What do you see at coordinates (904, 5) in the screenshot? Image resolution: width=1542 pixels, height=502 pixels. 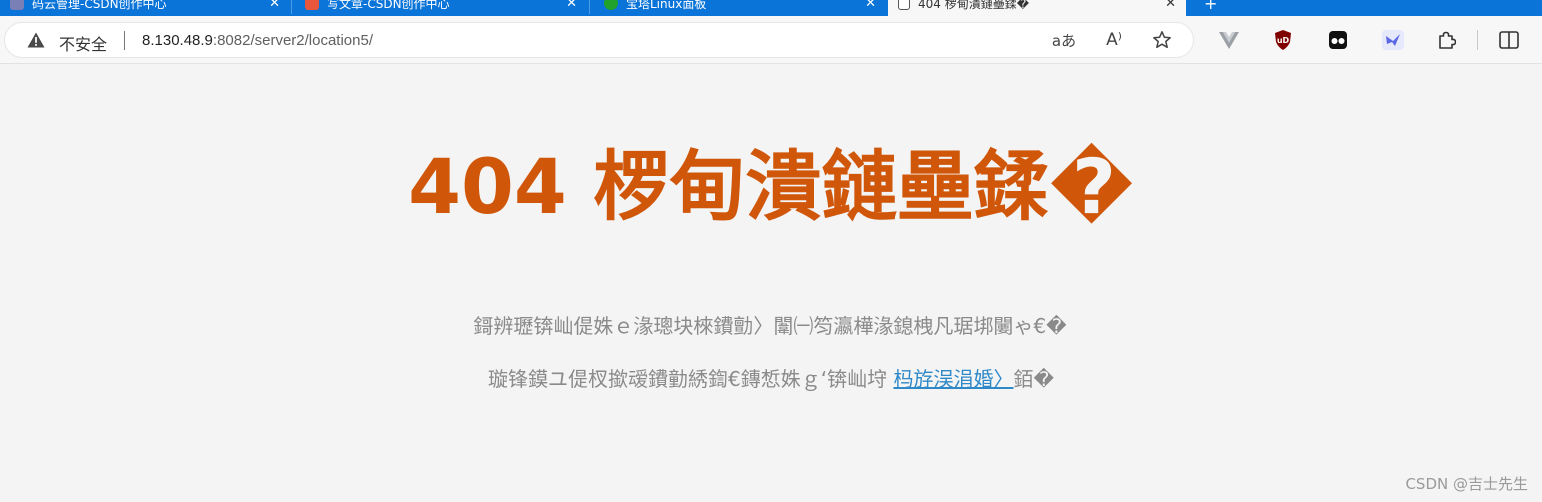 I see `page-icon` at bounding box center [904, 5].